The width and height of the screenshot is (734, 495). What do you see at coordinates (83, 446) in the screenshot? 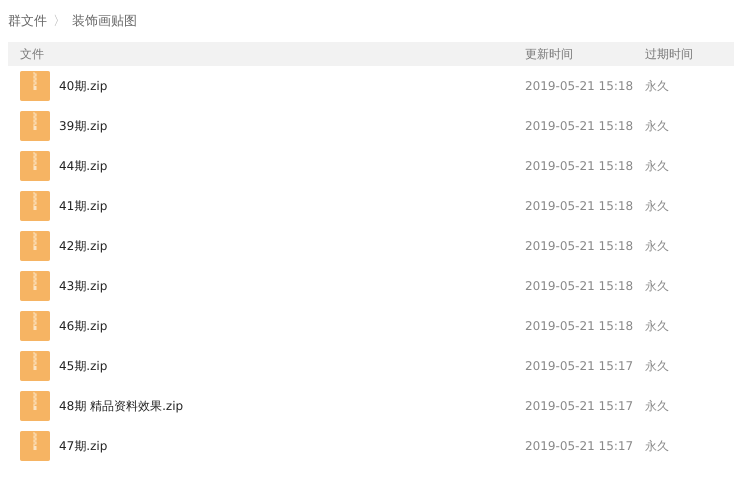
I see `file-name: 47期.zip` at bounding box center [83, 446].